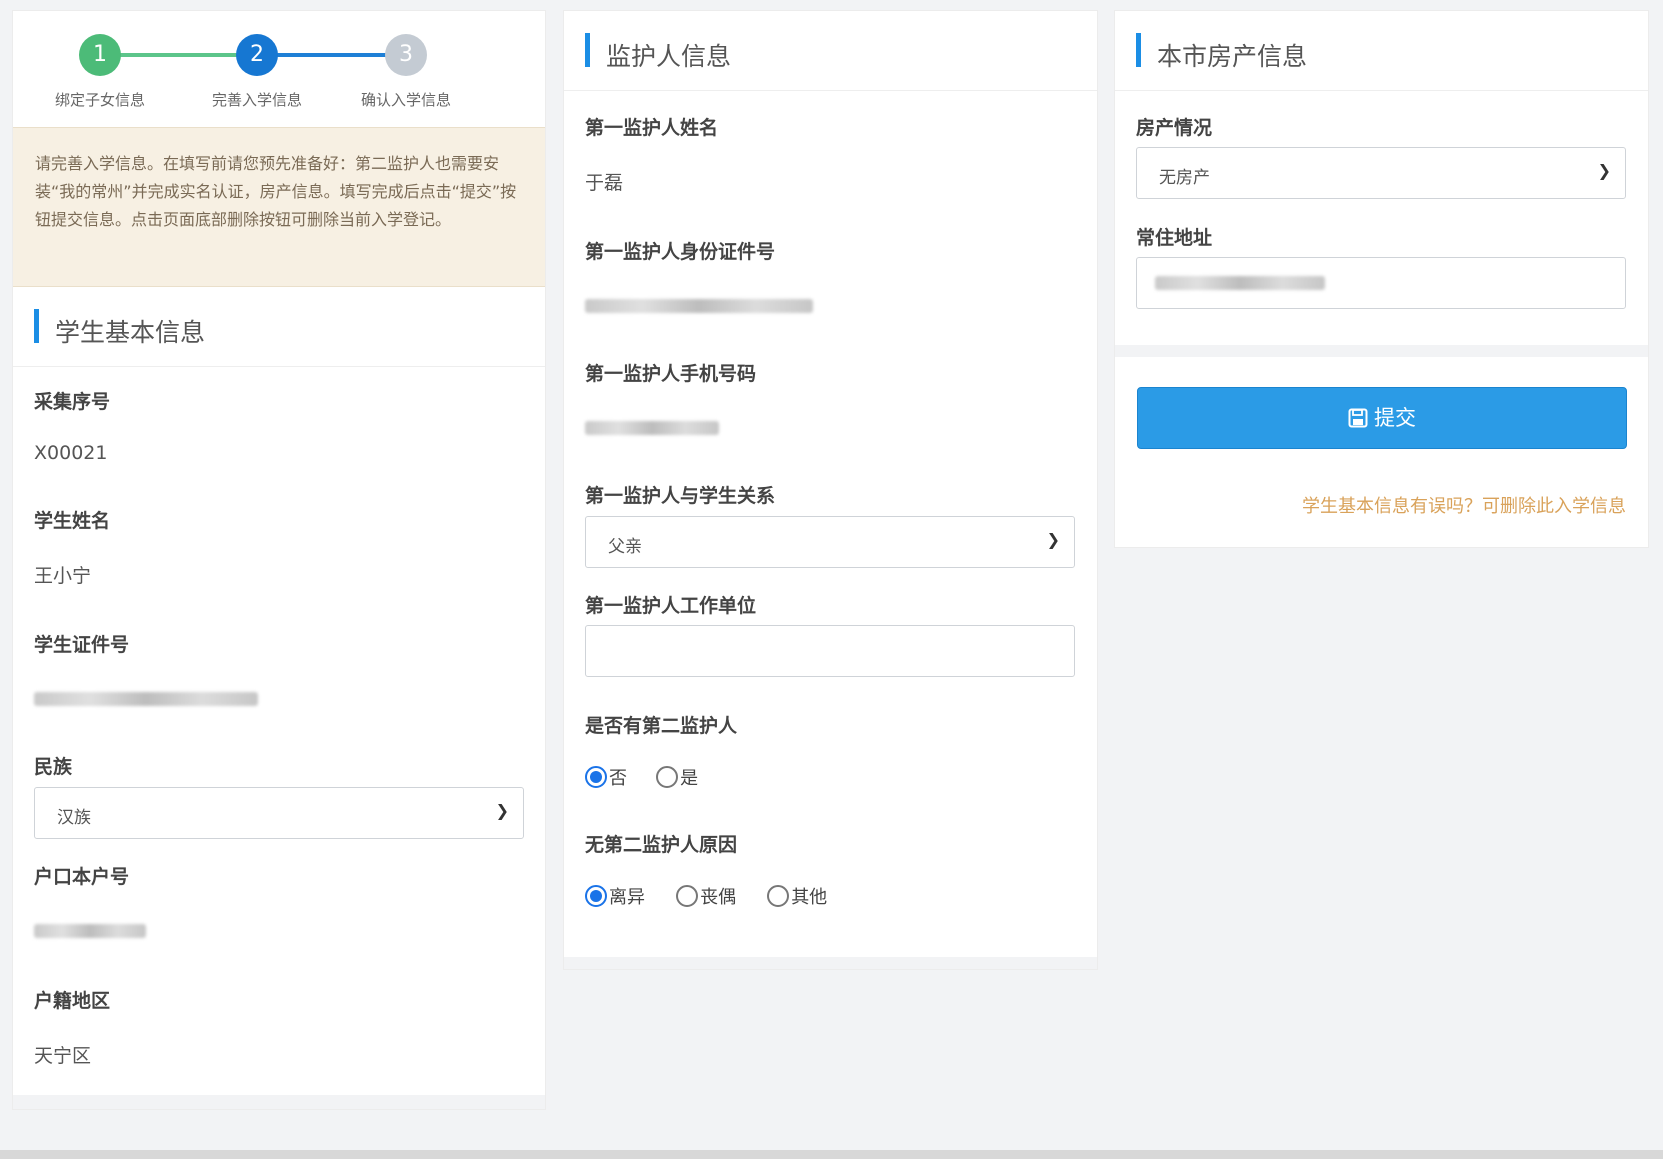 This screenshot has height=1159, width=1663. Describe the element at coordinates (661, 845) in the screenshot. I see `no-second-reason-label: 无第二监护人原因` at that location.